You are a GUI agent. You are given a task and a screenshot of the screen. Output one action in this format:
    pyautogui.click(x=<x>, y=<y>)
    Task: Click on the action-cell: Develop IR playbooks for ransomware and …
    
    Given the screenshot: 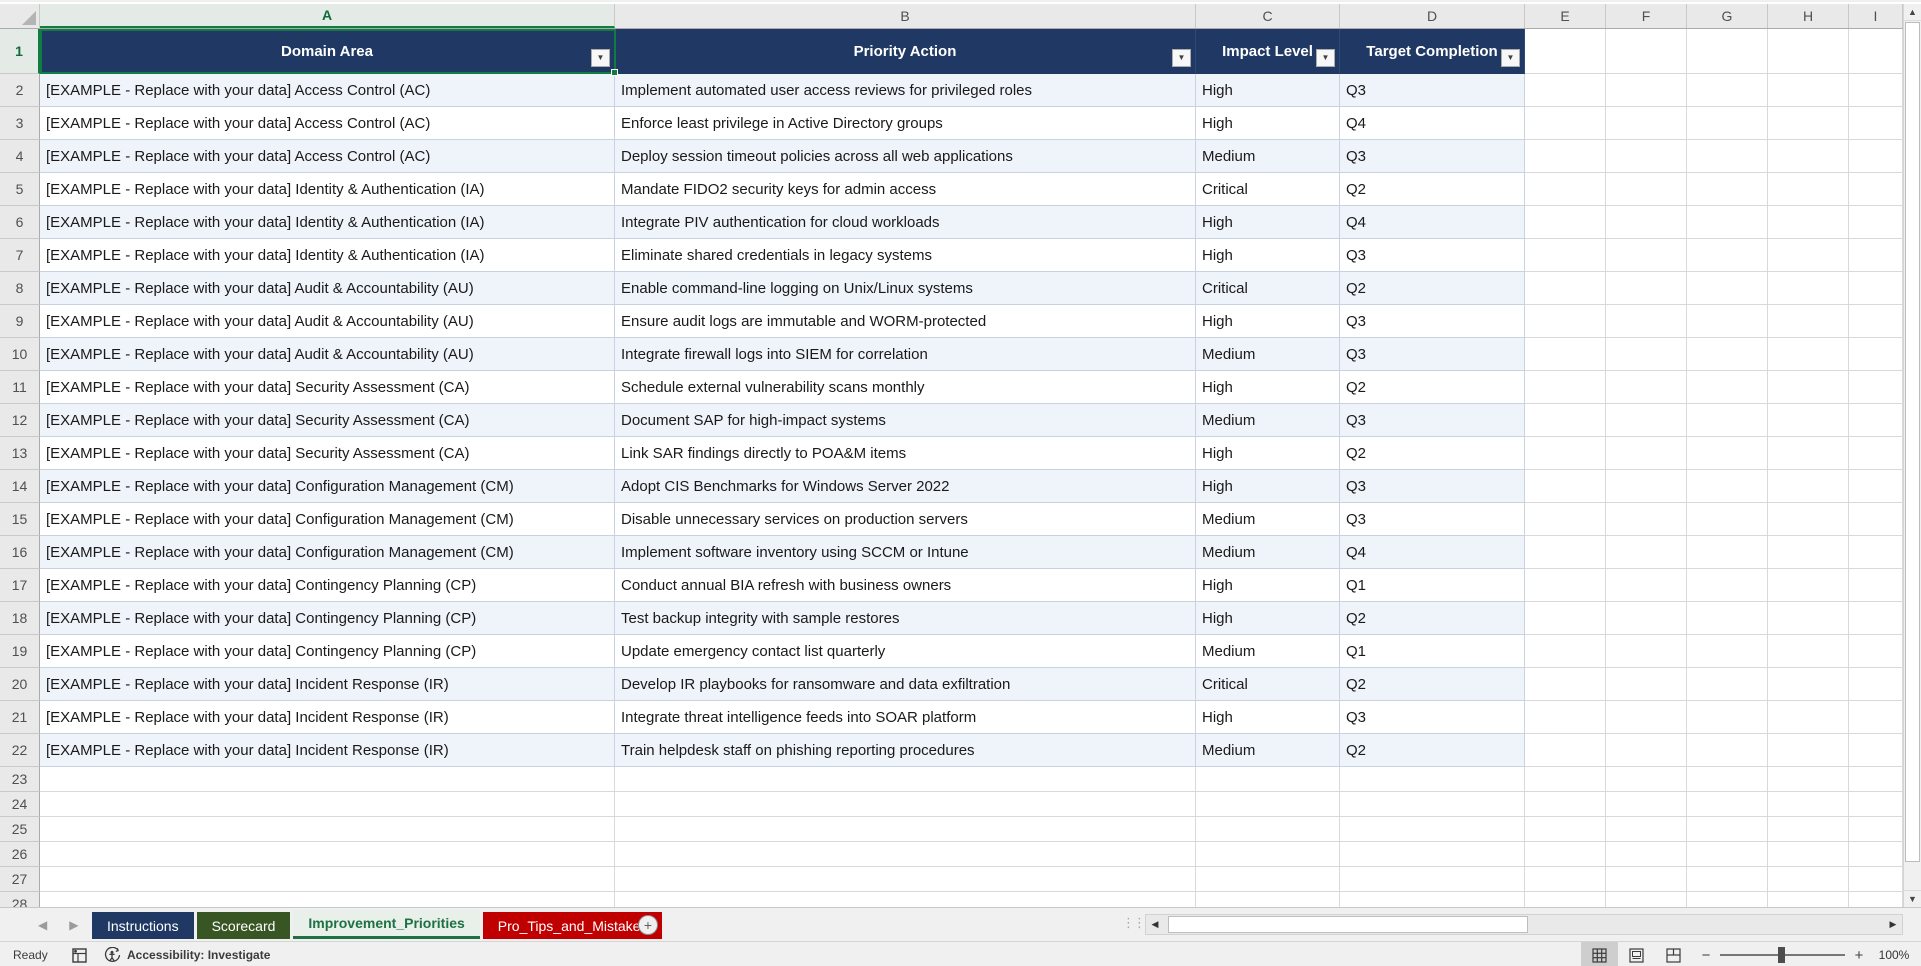 What is the action you would take?
    pyautogui.click(x=905, y=684)
    